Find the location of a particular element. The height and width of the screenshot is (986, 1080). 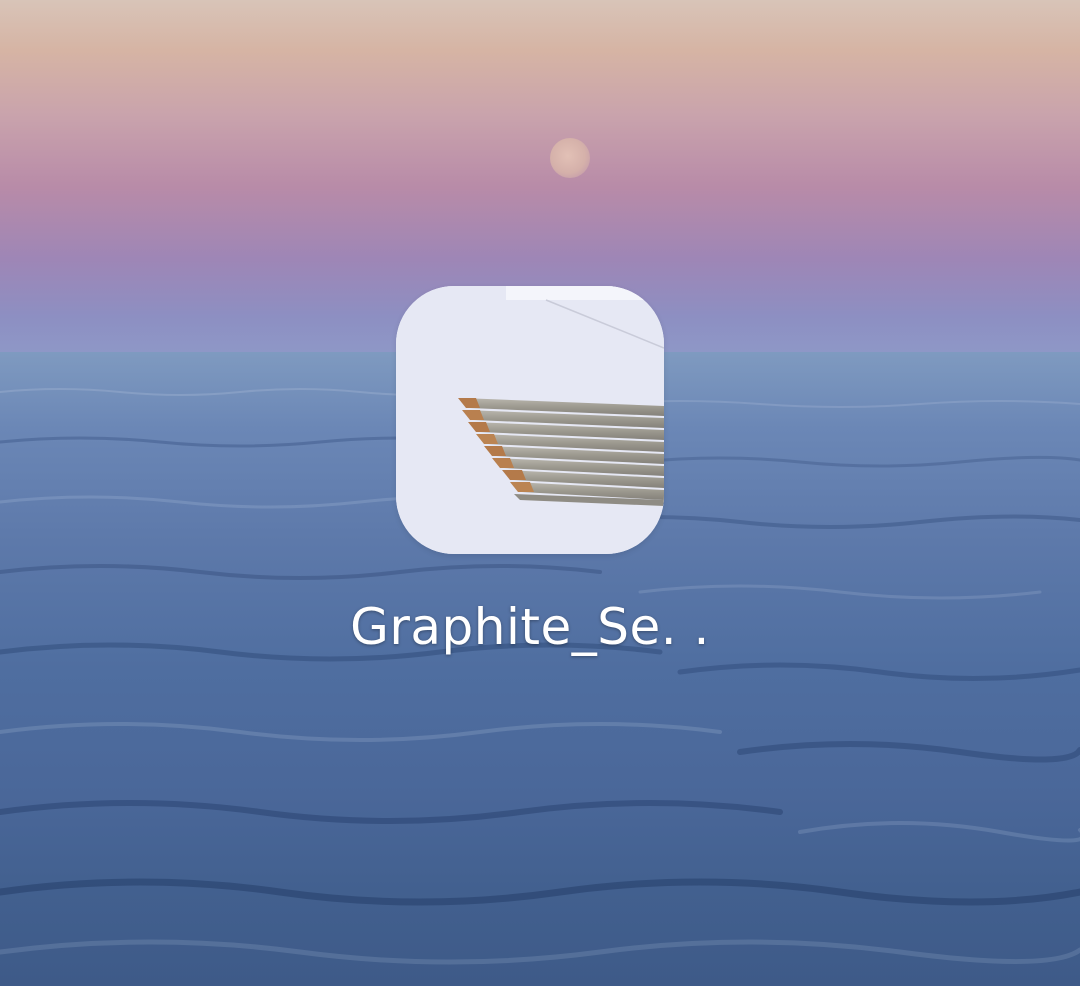

app-icon-graphite is located at coordinates (530, 420).